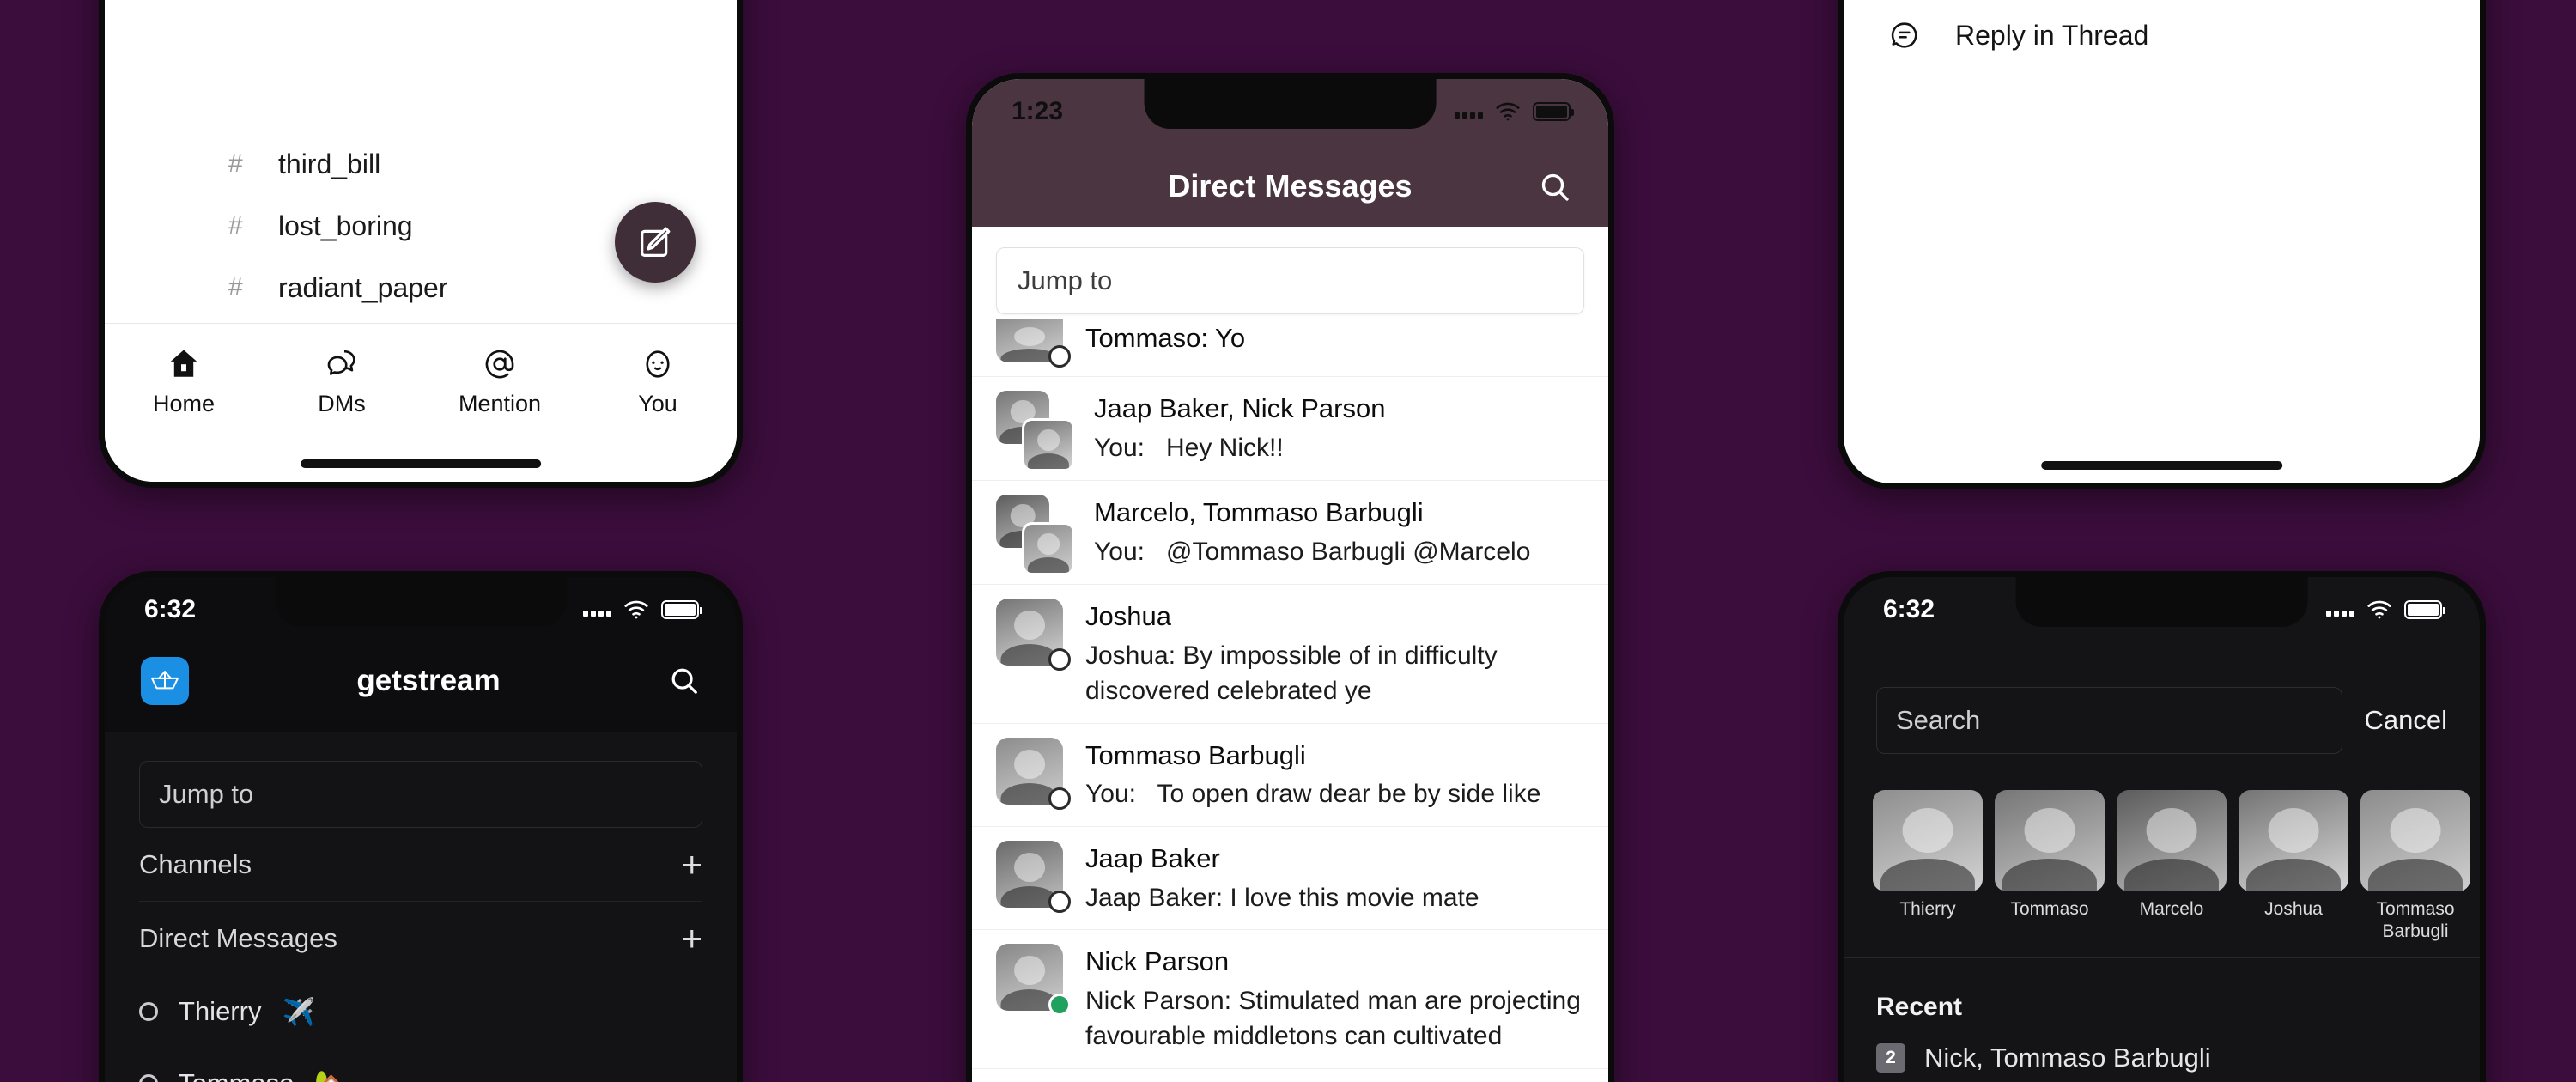 Image resolution: width=2576 pixels, height=1082 pixels. I want to click on list-item: Tommaso: Yo, so click(1290, 348).